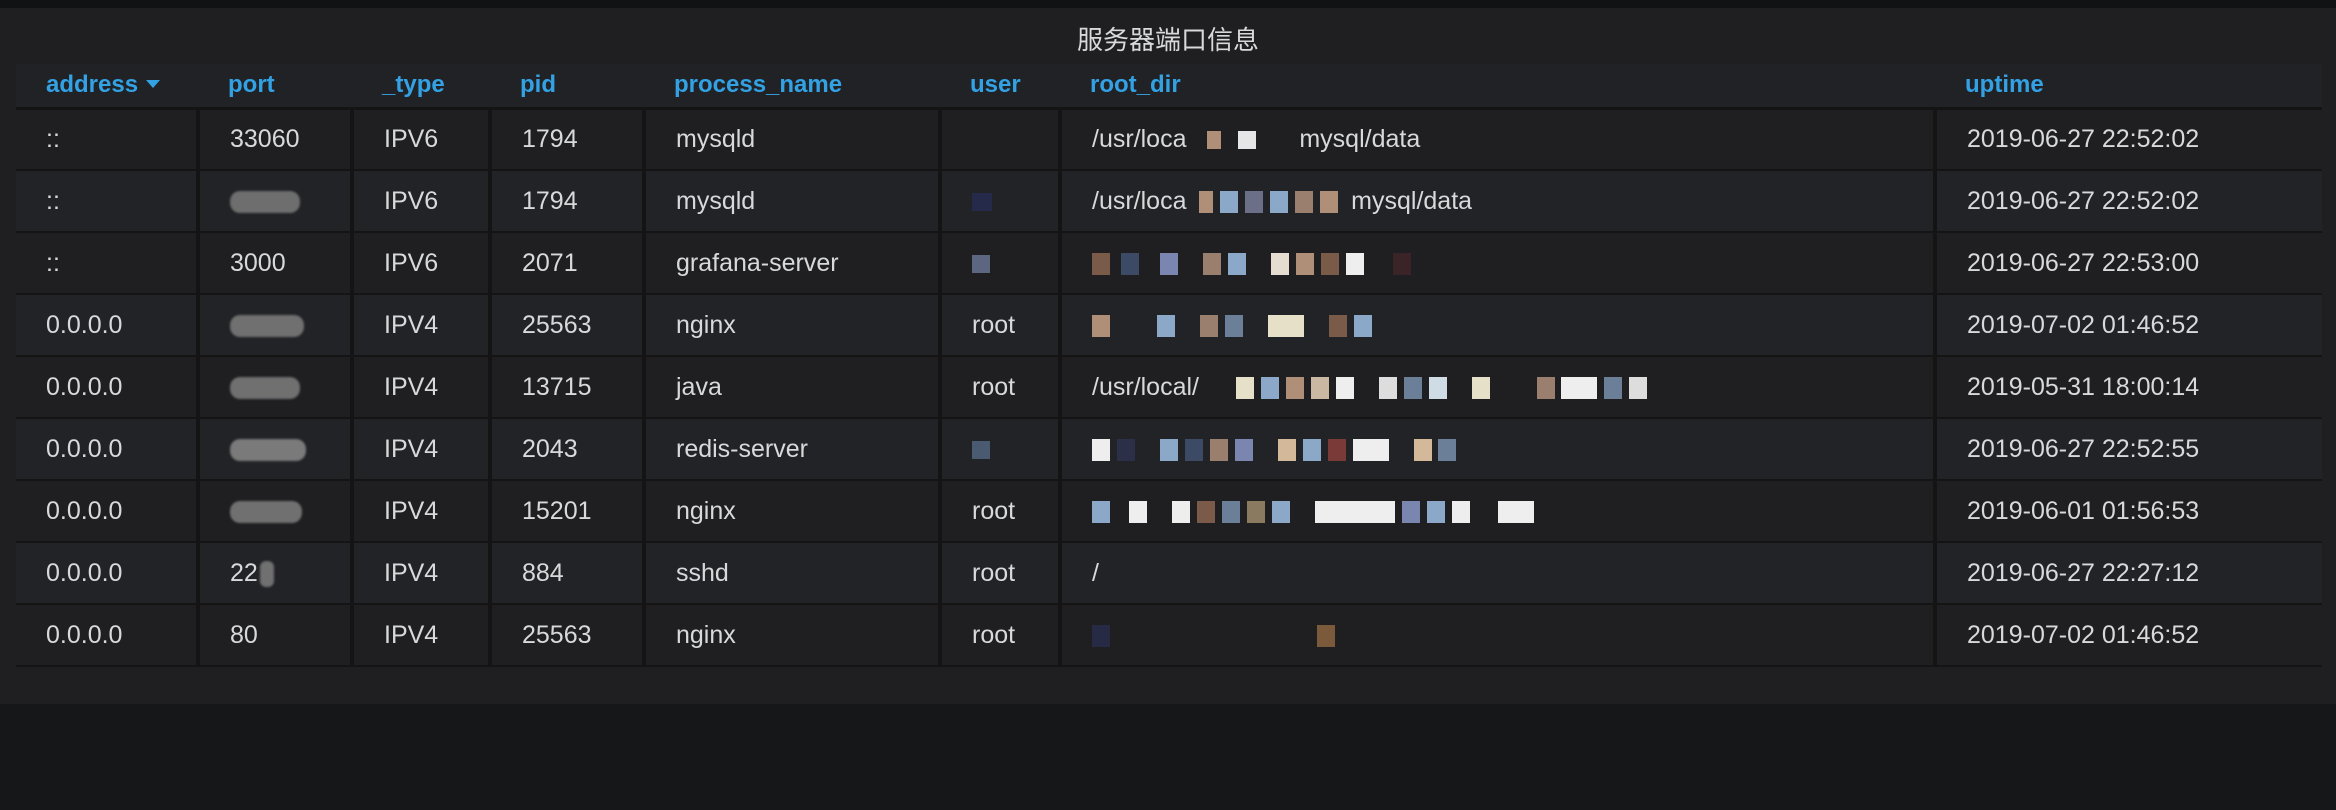 The width and height of the screenshot is (2336, 810). I want to click on cell-port: 80, so click(276, 635).